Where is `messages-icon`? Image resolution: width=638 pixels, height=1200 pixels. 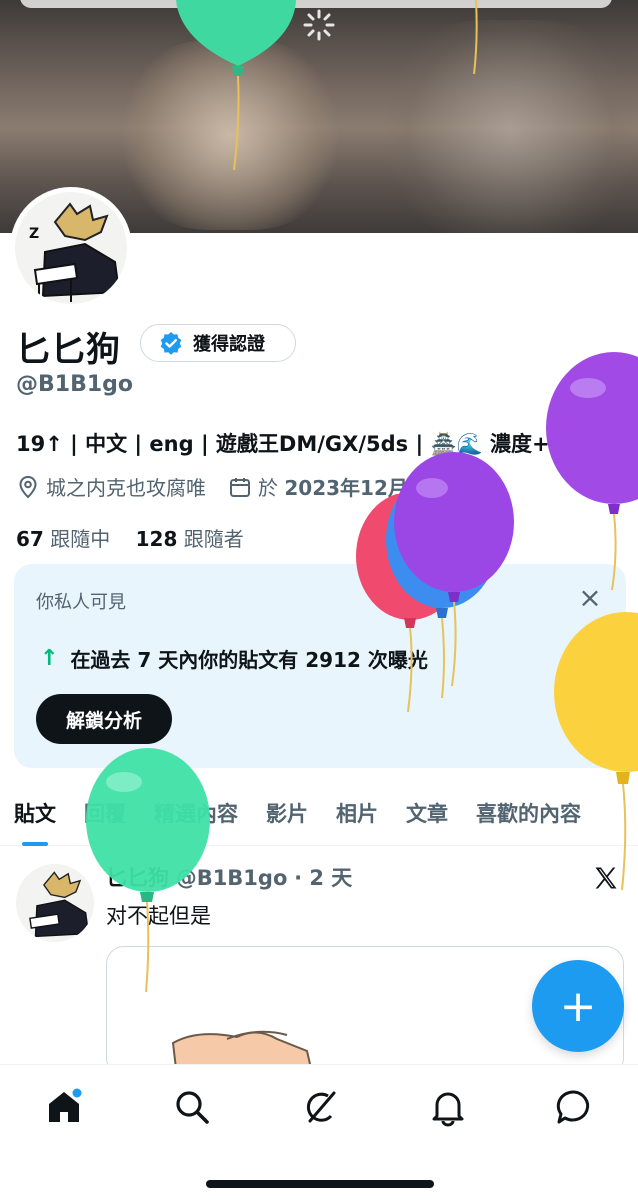 messages-icon is located at coordinates (574, 1107).